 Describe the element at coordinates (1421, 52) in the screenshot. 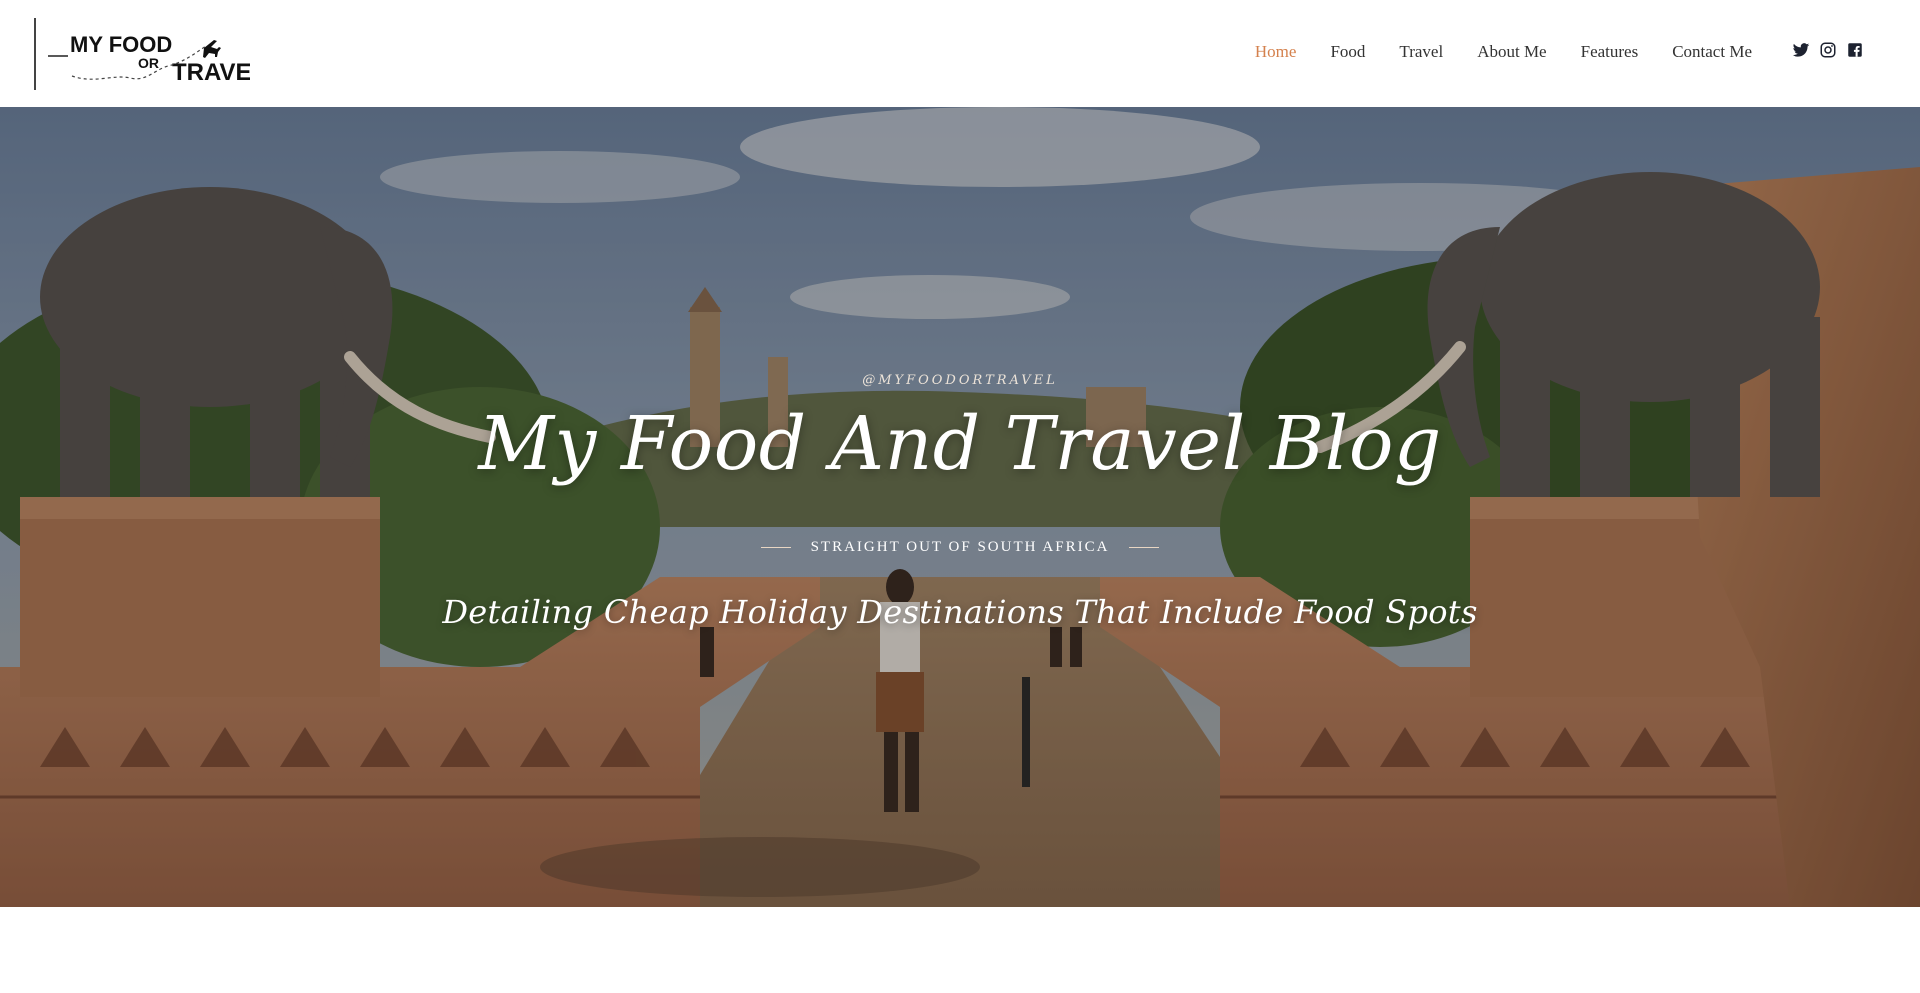

I see `nav-item-travel: Travel` at that location.